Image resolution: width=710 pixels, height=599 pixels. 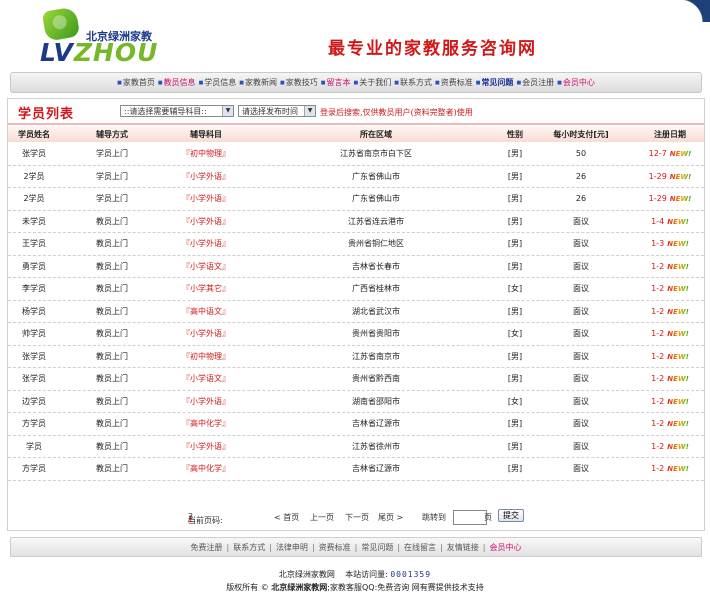 What do you see at coordinates (366, 574) in the screenshot?
I see `visits-label: 本站访问量:` at bounding box center [366, 574].